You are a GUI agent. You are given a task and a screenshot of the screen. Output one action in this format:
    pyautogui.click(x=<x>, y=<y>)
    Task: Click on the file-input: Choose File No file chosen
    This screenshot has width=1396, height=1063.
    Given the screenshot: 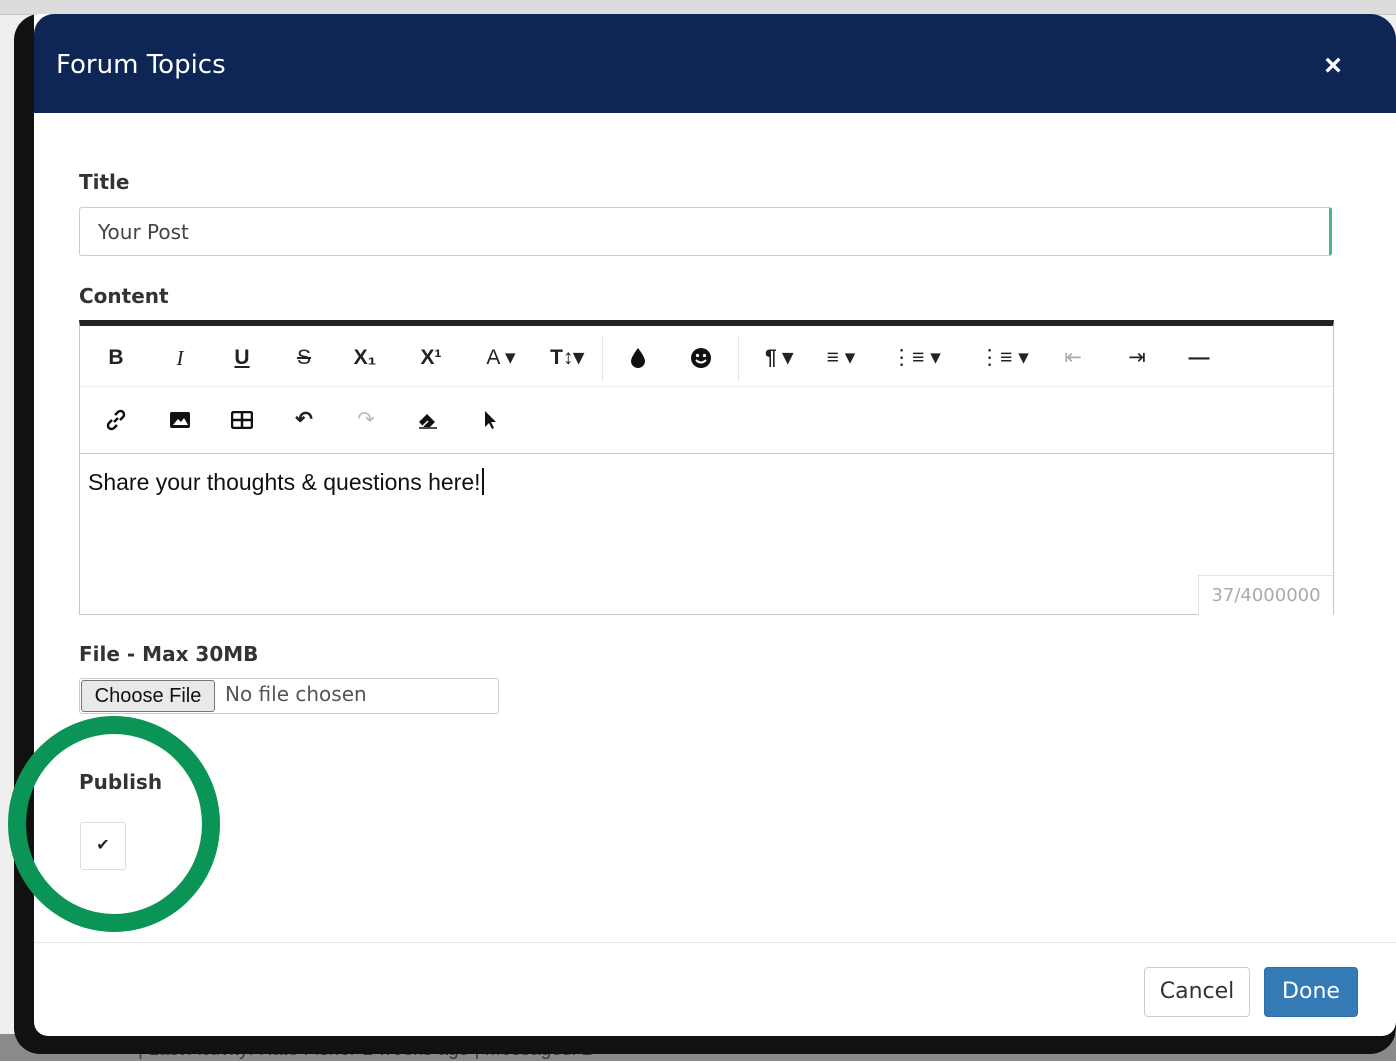 What is the action you would take?
    pyautogui.click(x=289, y=696)
    